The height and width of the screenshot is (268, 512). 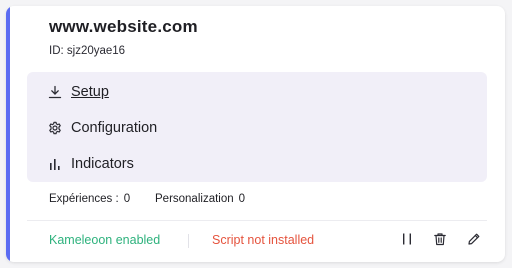 I want to click on status-separator, so click(x=188, y=241).